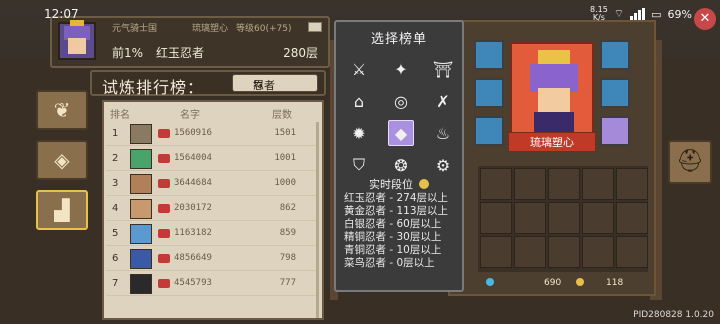 The height and width of the screenshot is (324, 720). I want to click on close-button: ✕, so click(705, 19).